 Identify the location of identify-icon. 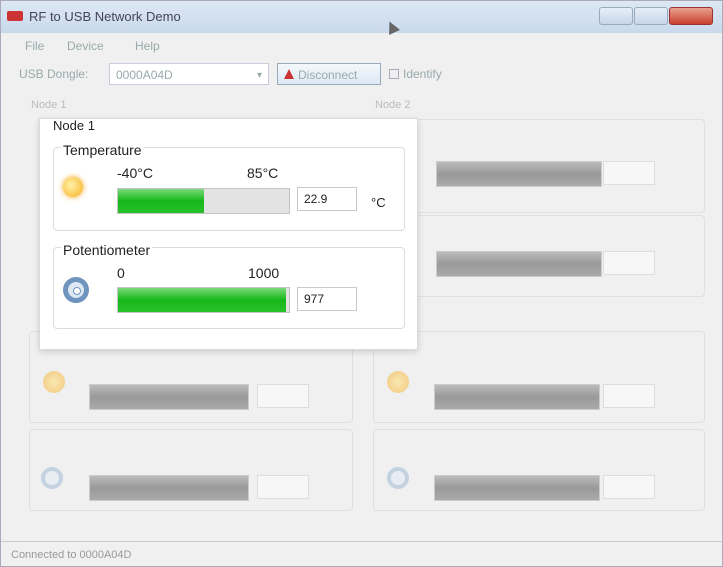
(394, 74).